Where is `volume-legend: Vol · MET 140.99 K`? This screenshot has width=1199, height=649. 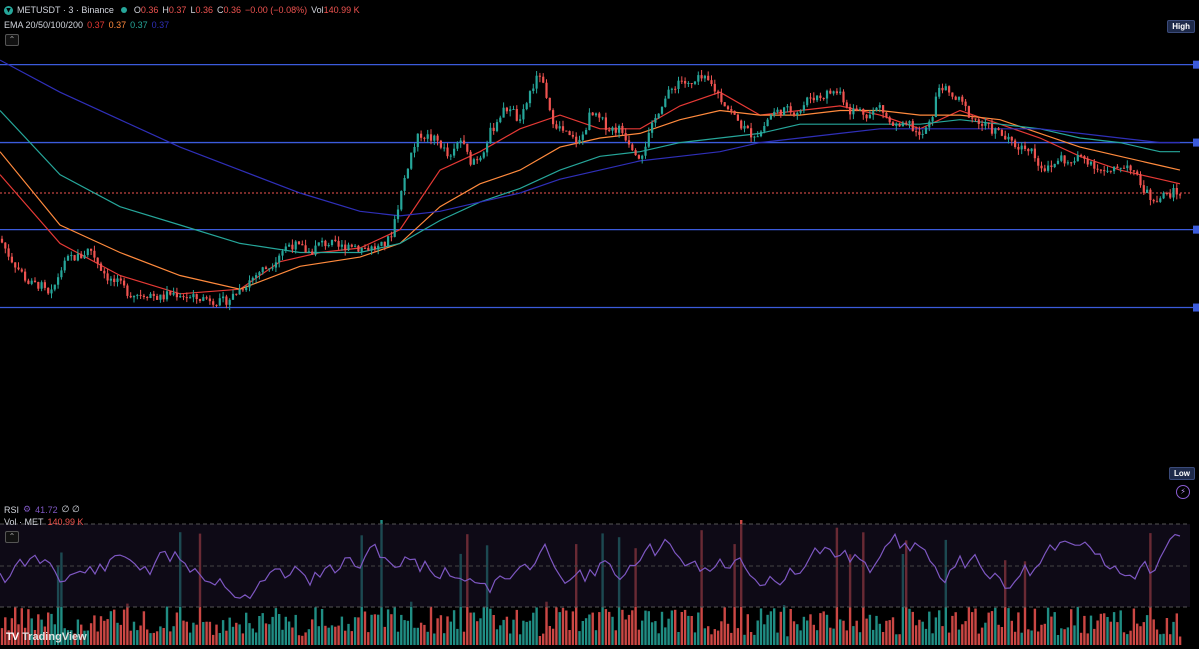 volume-legend: Vol · MET 140.99 K is located at coordinates (44, 522).